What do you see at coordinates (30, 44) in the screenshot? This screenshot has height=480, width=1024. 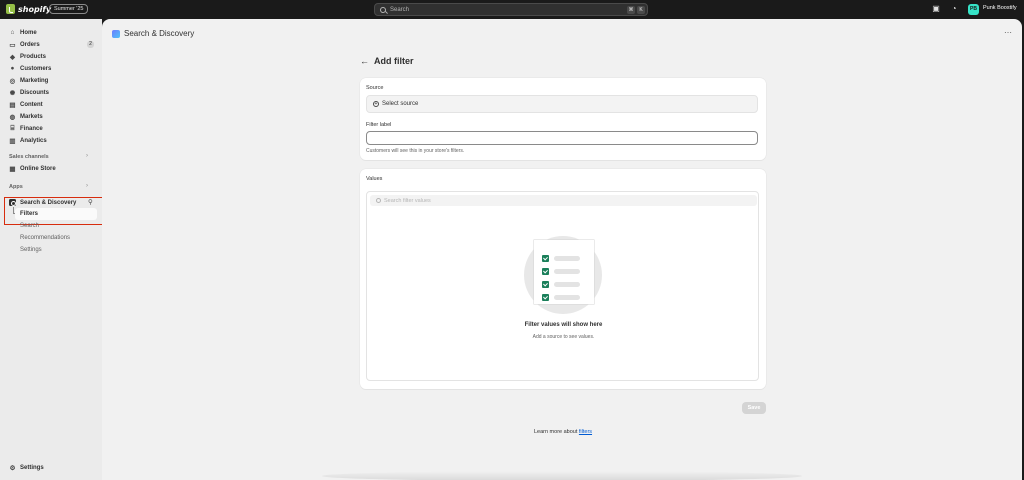 I see `nav-label: Orders` at bounding box center [30, 44].